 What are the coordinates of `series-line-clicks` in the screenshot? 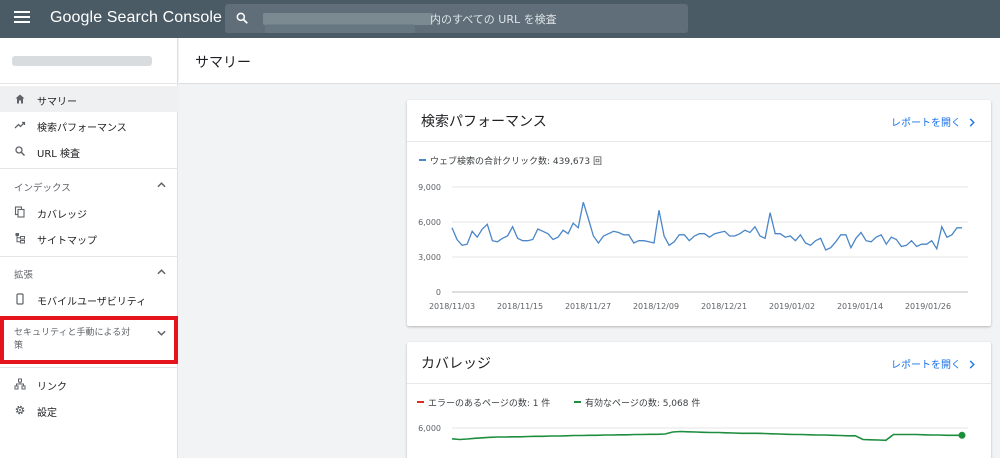 It's located at (706, 226).